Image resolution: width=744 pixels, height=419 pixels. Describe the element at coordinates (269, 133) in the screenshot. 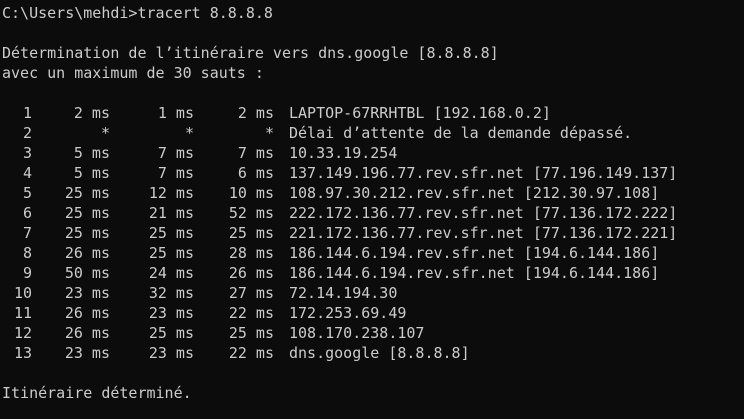

I see `rtt-3: *` at that location.